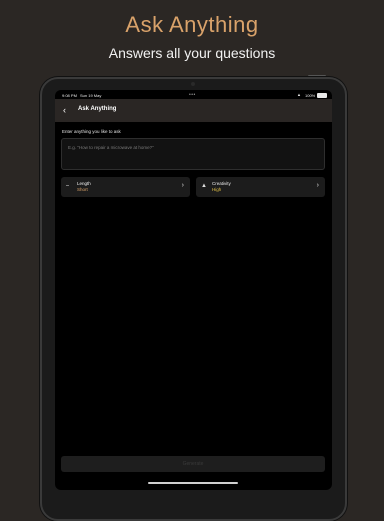 The width and height of the screenshot is (384, 521). What do you see at coordinates (217, 189) in the screenshot?
I see `creativity-value: High` at bounding box center [217, 189].